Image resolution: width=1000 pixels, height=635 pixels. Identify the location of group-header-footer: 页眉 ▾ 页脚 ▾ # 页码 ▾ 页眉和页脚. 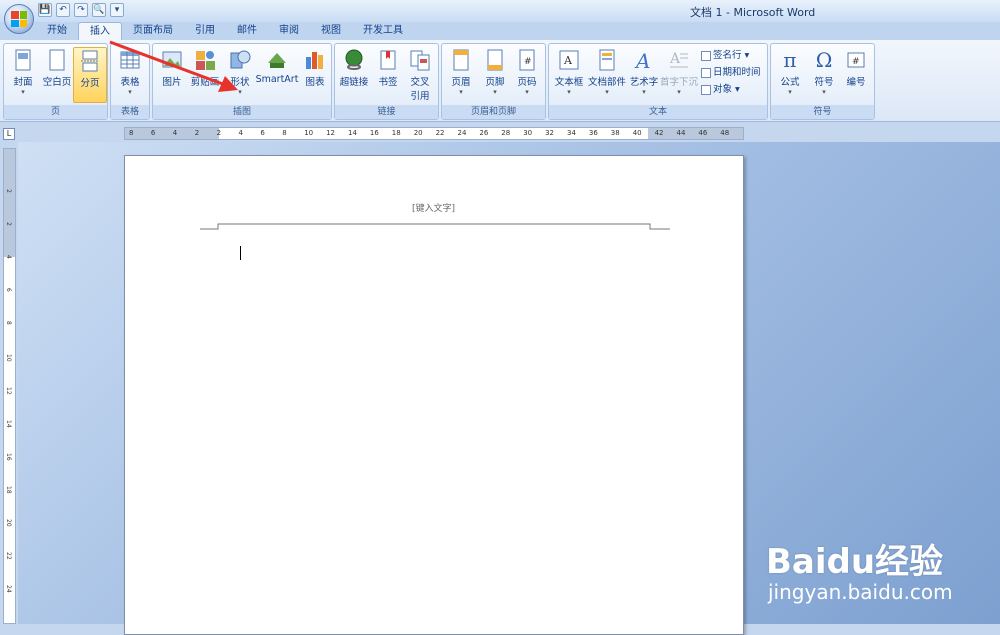
(493, 81).